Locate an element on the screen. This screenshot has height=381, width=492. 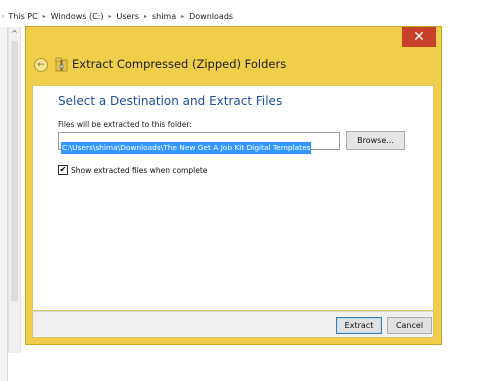
show-files-option: ✔ Show extracted files when complete is located at coordinates (132, 170).